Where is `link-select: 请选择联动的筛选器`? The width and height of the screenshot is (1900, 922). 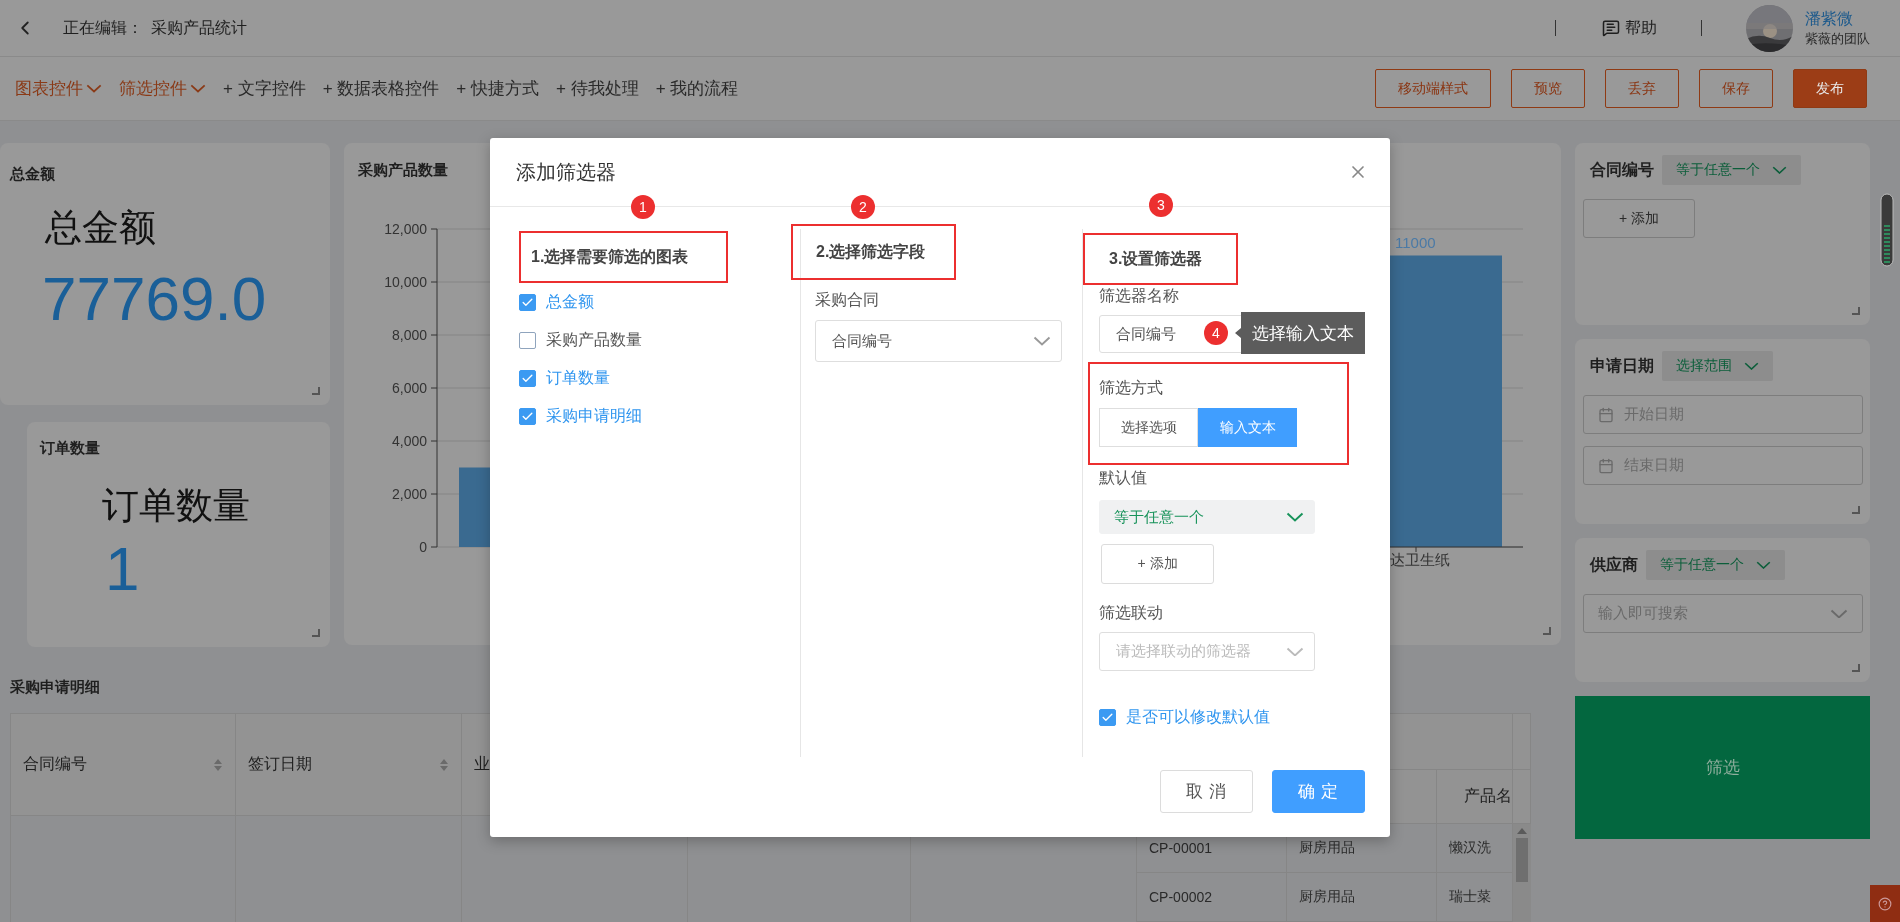 link-select: 请选择联动的筛选器 is located at coordinates (1207, 651).